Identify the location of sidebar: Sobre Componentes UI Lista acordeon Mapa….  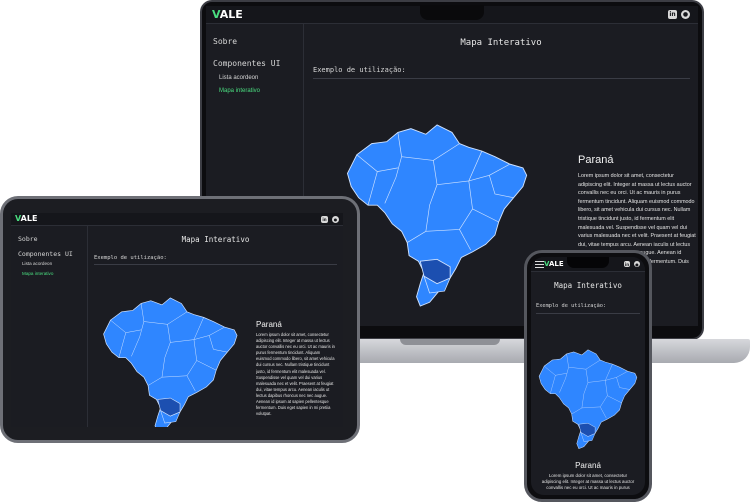
(49, 326).